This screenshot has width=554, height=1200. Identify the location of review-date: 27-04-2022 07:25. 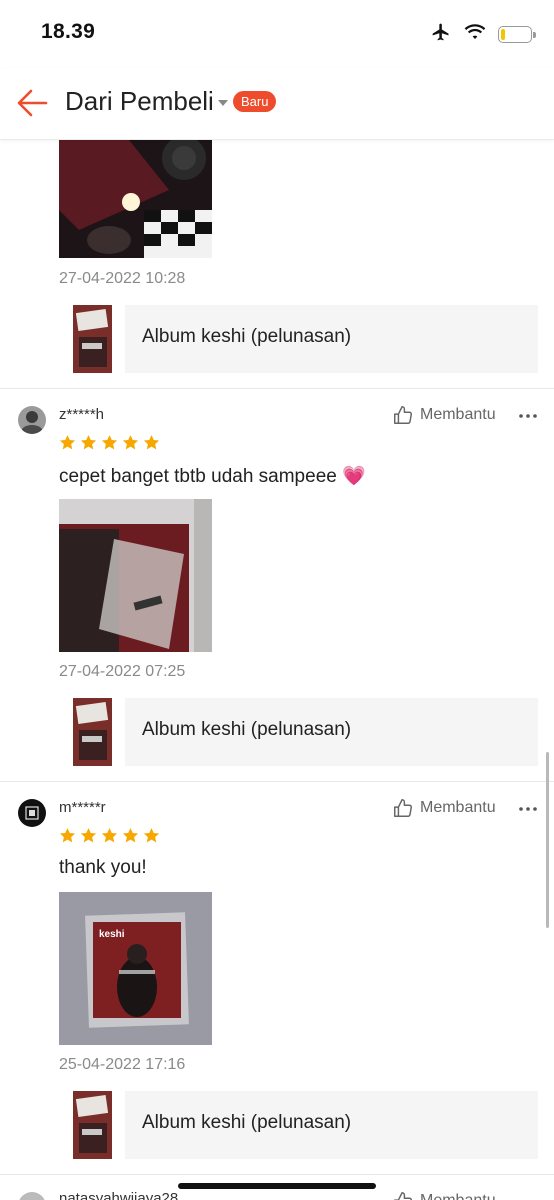
(122, 671).